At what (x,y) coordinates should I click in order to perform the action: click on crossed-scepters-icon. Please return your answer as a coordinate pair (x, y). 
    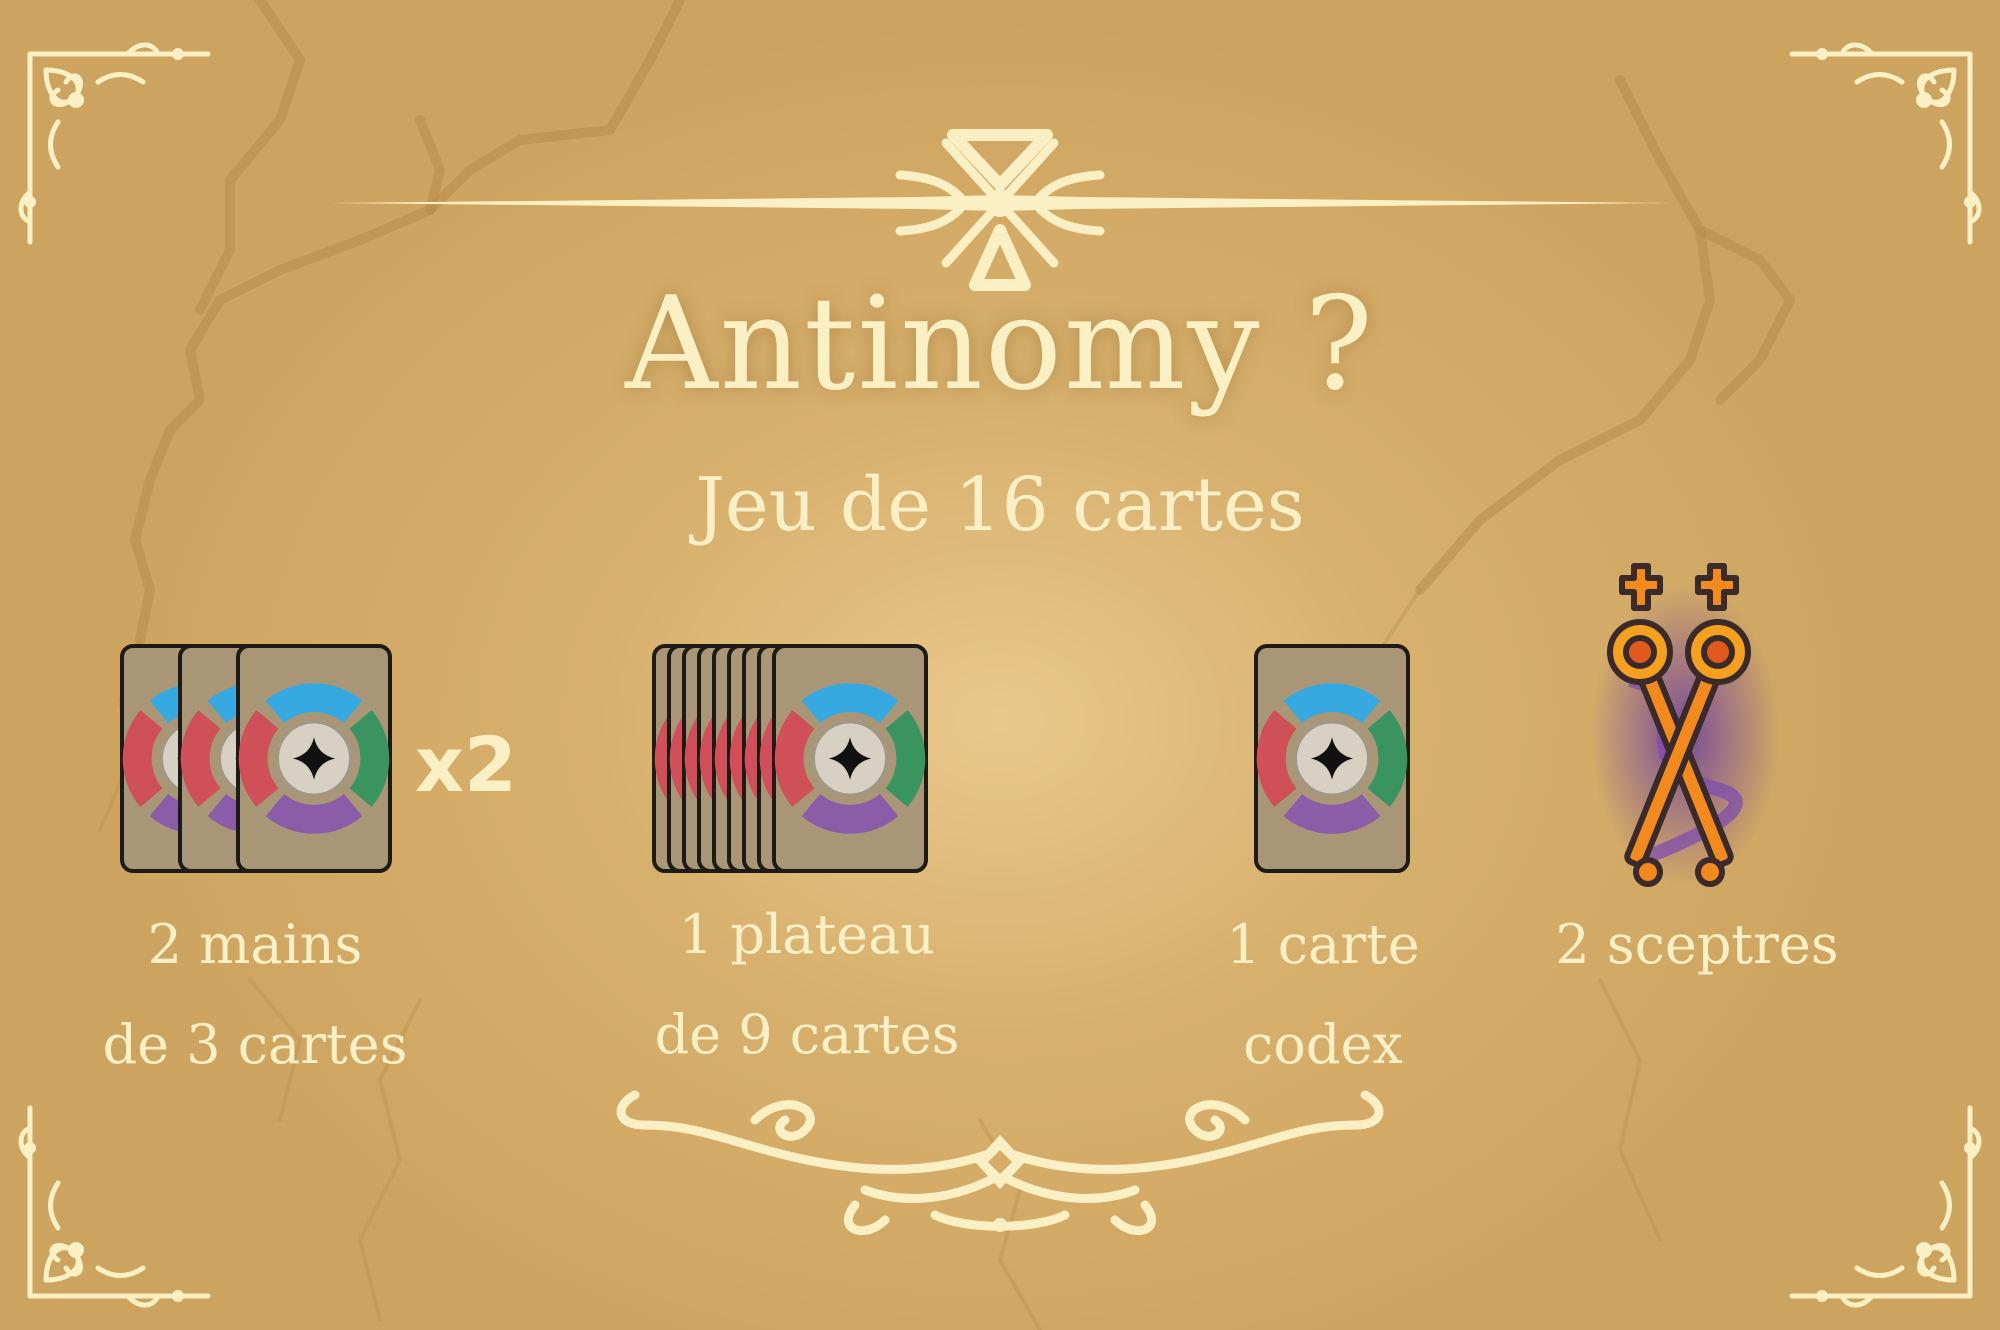
    Looking at the image, I should click on (1685, 725).